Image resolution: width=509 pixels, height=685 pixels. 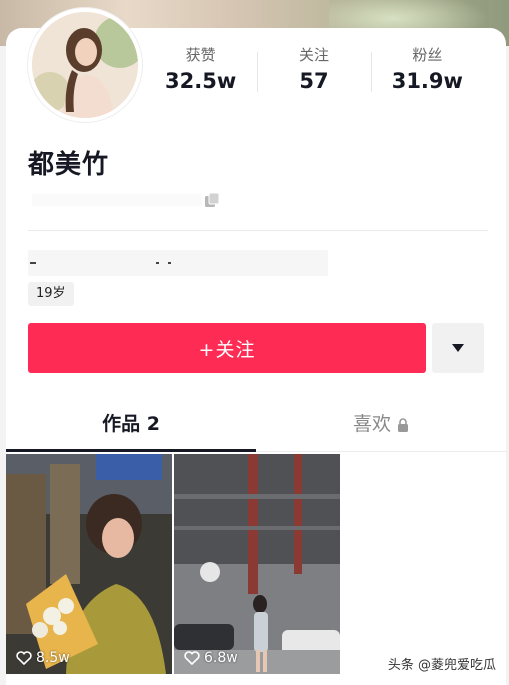 What do you see at coordinates (117, 200) in the screenshot?
I see `user-id-redacted` at bounding box center [117, 200].